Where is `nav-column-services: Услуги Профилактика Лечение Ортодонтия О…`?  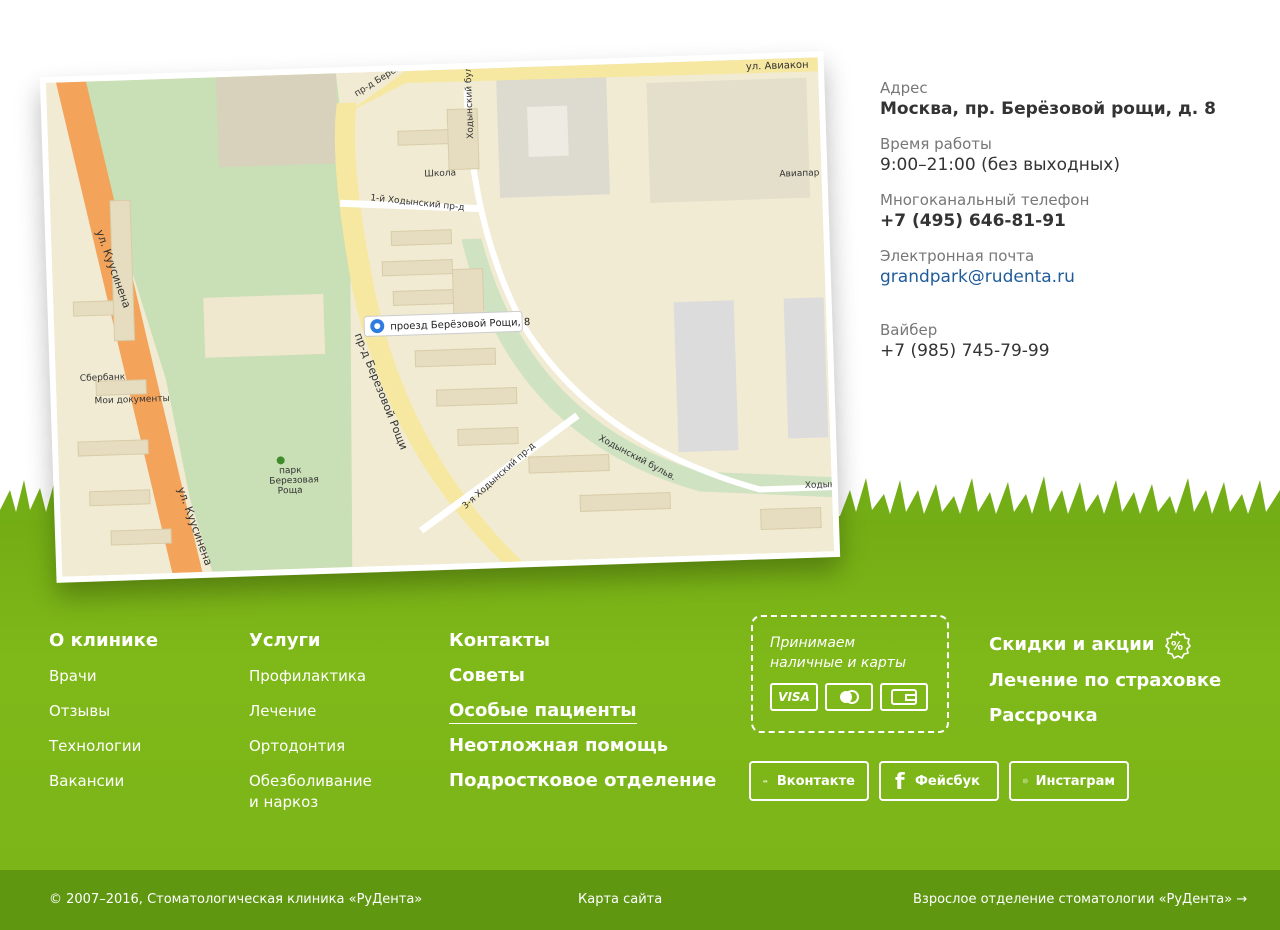 nav-column-services: Услуги Профилактика Лечение Ортодонтия О… is located at coordinates (310, 721).